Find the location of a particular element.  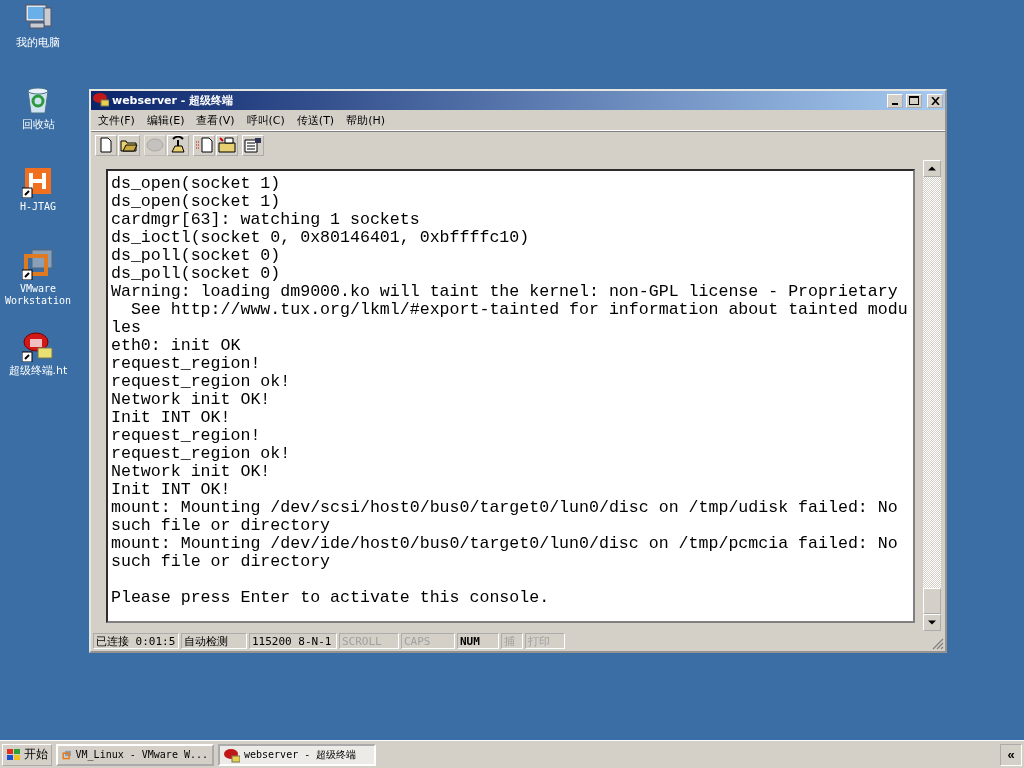

terminal-line: See http://www.tux.org/lkml/#export-tainted for information about tainted modu is located at coordinates (519, 310).